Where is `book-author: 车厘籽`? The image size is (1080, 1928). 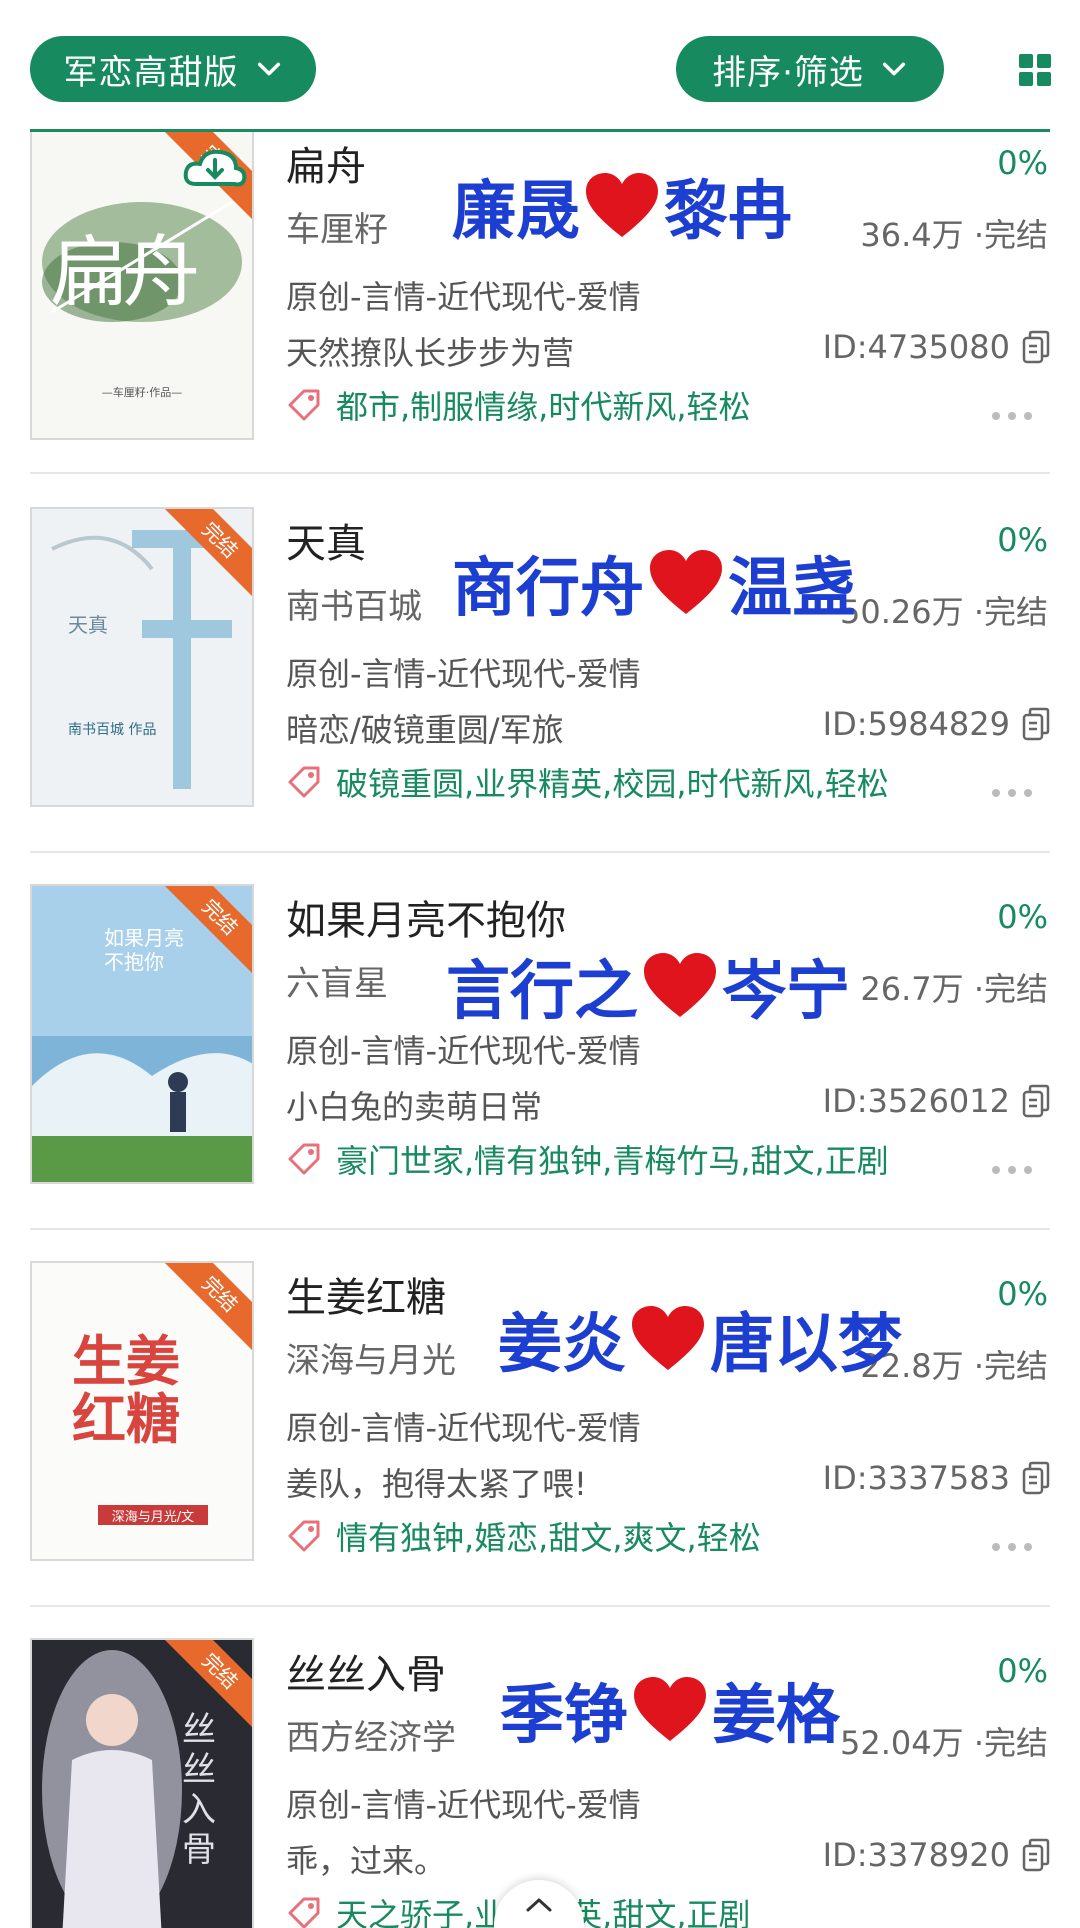 book-author: 车厘籽 is located at coordinates (337, 226).